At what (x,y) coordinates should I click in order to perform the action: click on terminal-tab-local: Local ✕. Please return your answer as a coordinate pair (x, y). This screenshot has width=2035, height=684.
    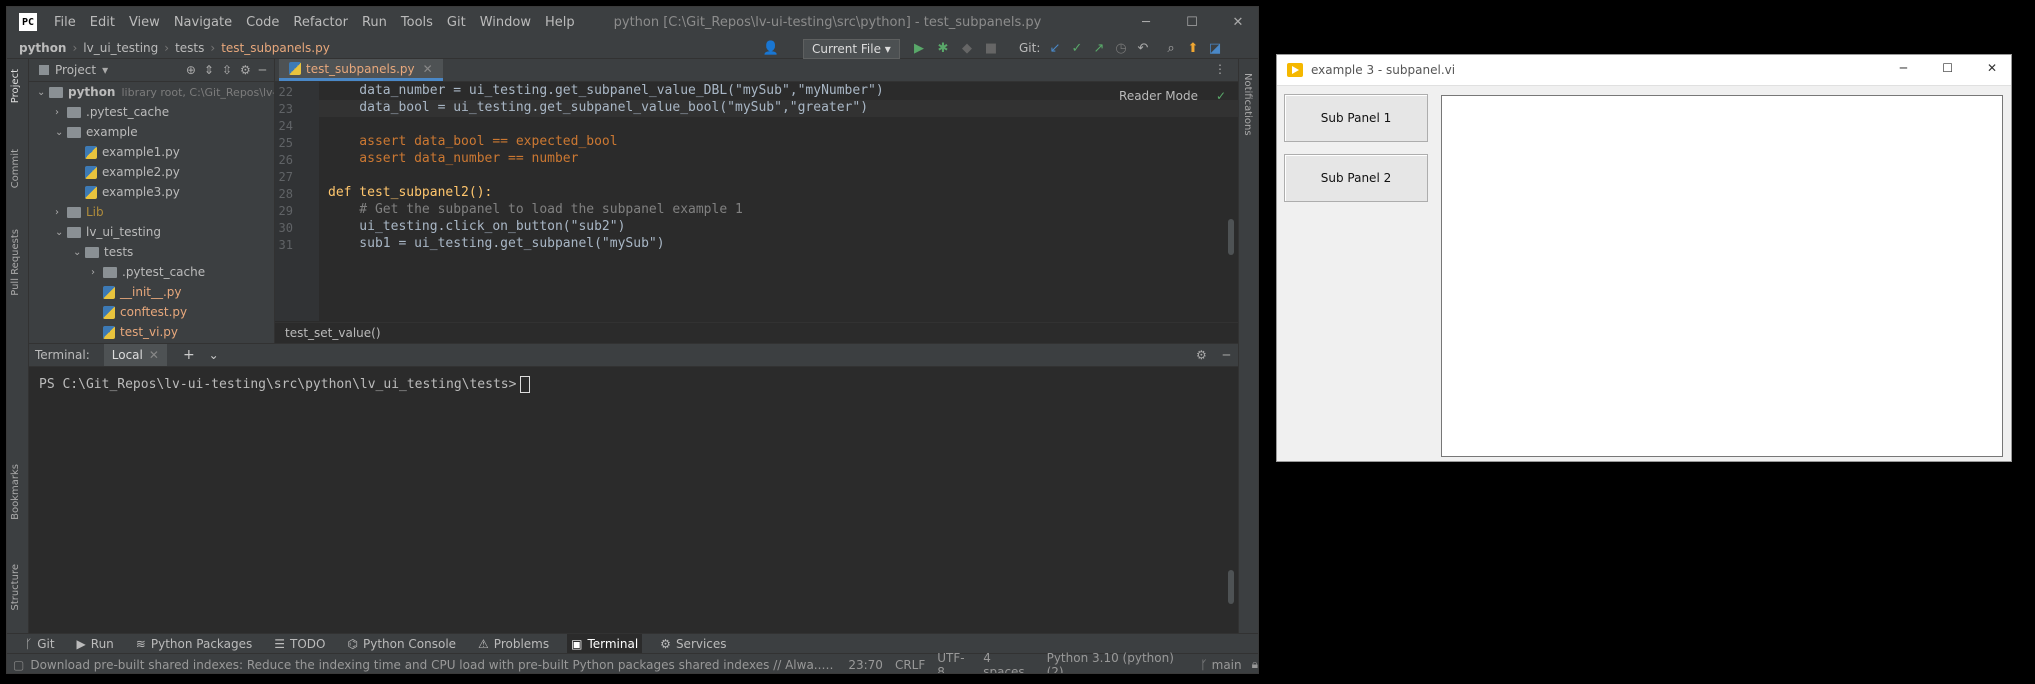
    Looking at the image, I should click on (135, 355).